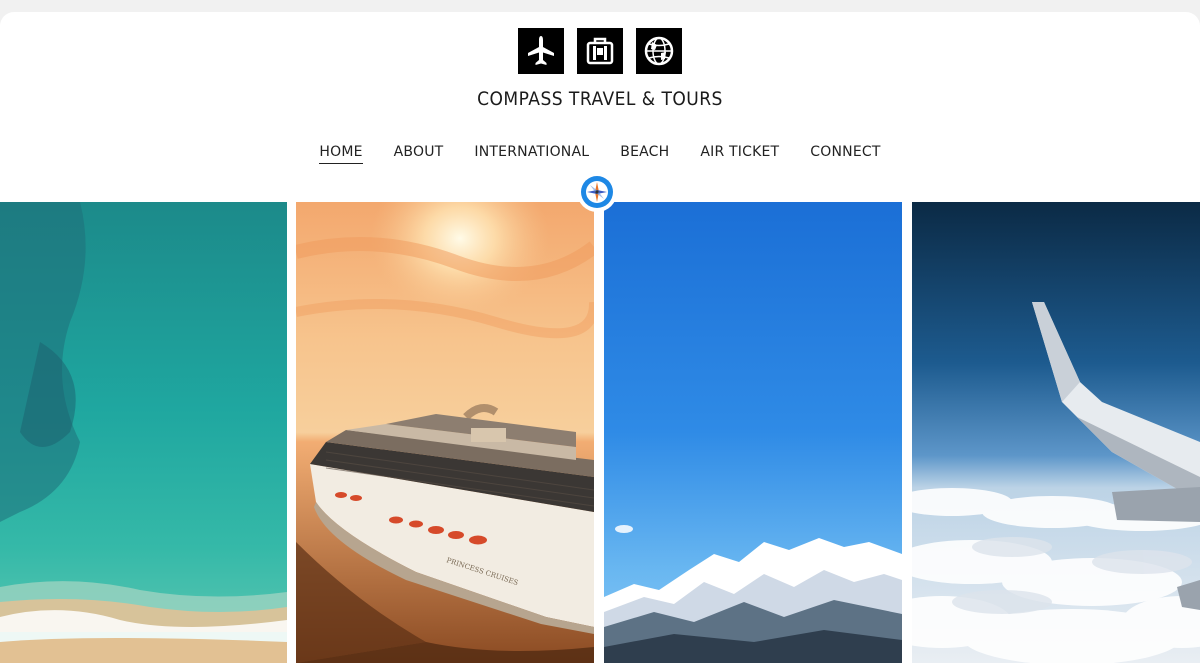 This screenshot has width=1200, height=663. I want to click on logo-icons, so click(600, 51).